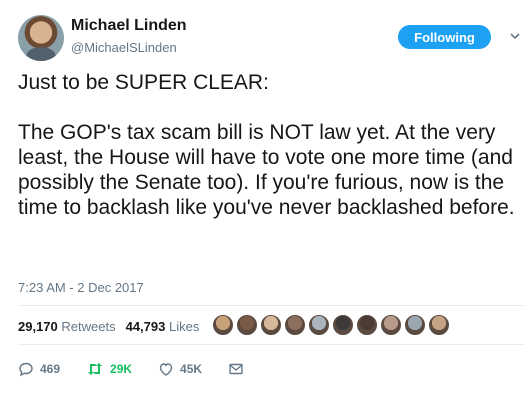 This screenshot has width=529, height=405. What do you see at coordinates (515, 36) in the screenshot?
I see `chevron-down-icon` at bounding box center [515, 36].